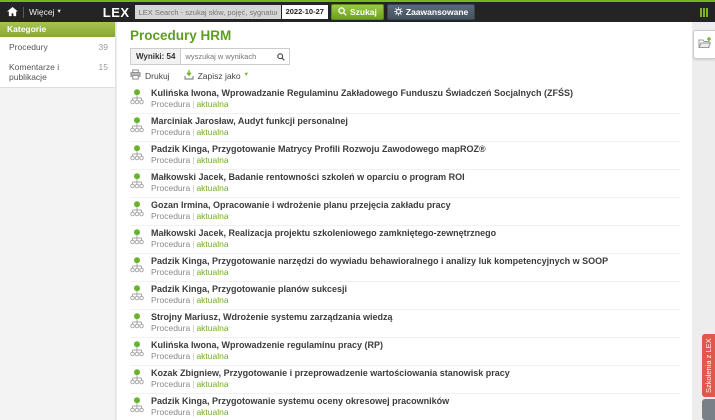  What do you see at coordinates (227, 56) in the screenshot?
I see `filter-results-input` at bounding box center [227, 56].